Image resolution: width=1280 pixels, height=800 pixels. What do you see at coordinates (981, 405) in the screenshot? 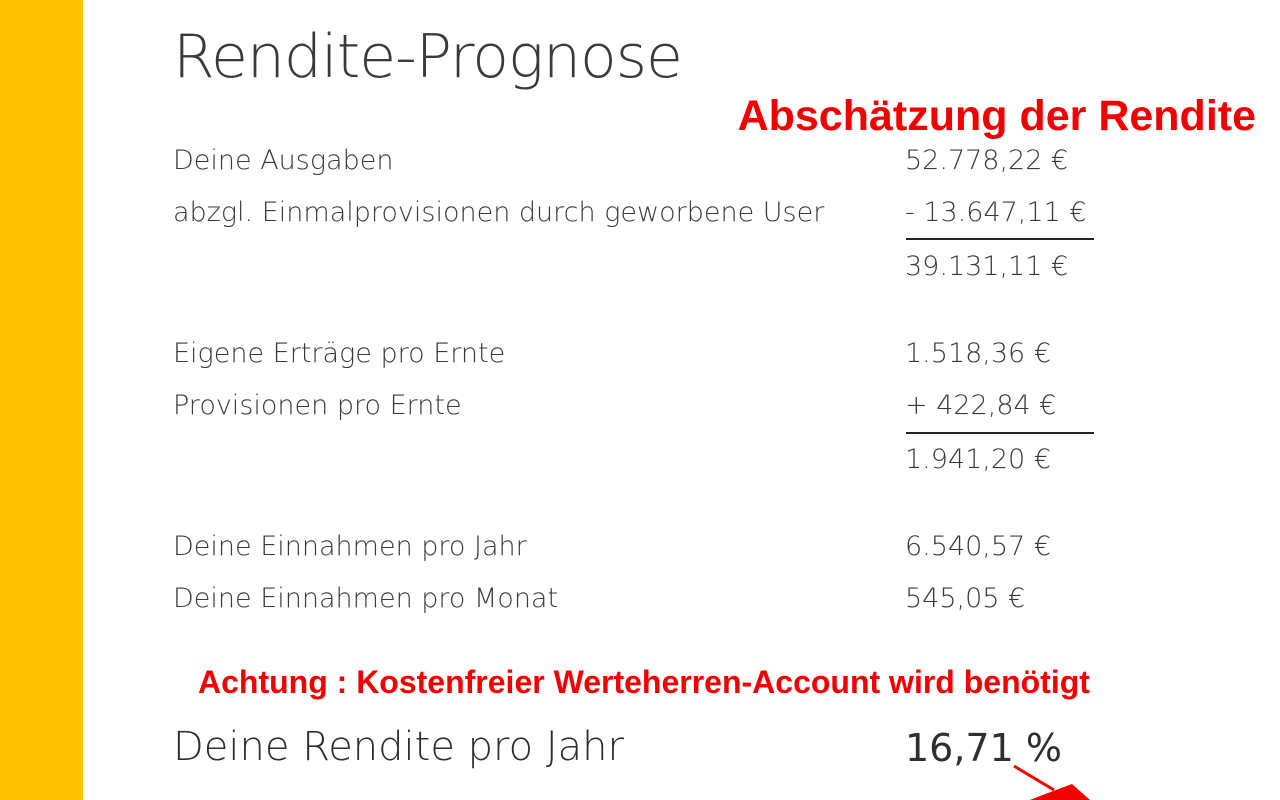
I see `provisionen-value: + 422,84 €` at bounding box center [981, 405].